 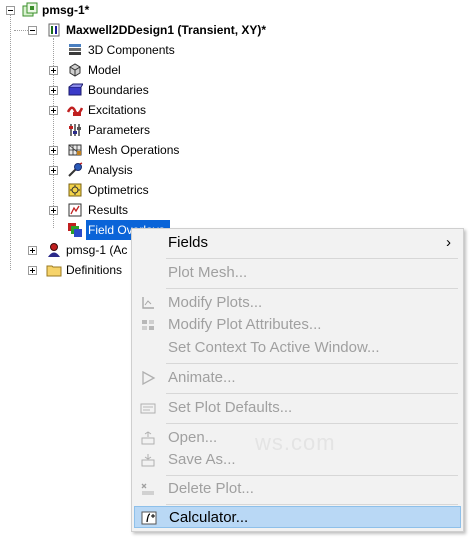 I want to click on field-overlays-icon, so click(x=75, y=230).